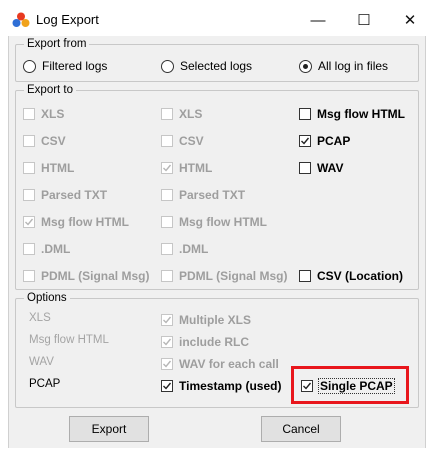 This screenshot has height=453, width=432. What do you see at coordinates (305, 66) in the screenshot?
I see `radio-all-log-in-files-indicator` at bounding box center [305, 66].